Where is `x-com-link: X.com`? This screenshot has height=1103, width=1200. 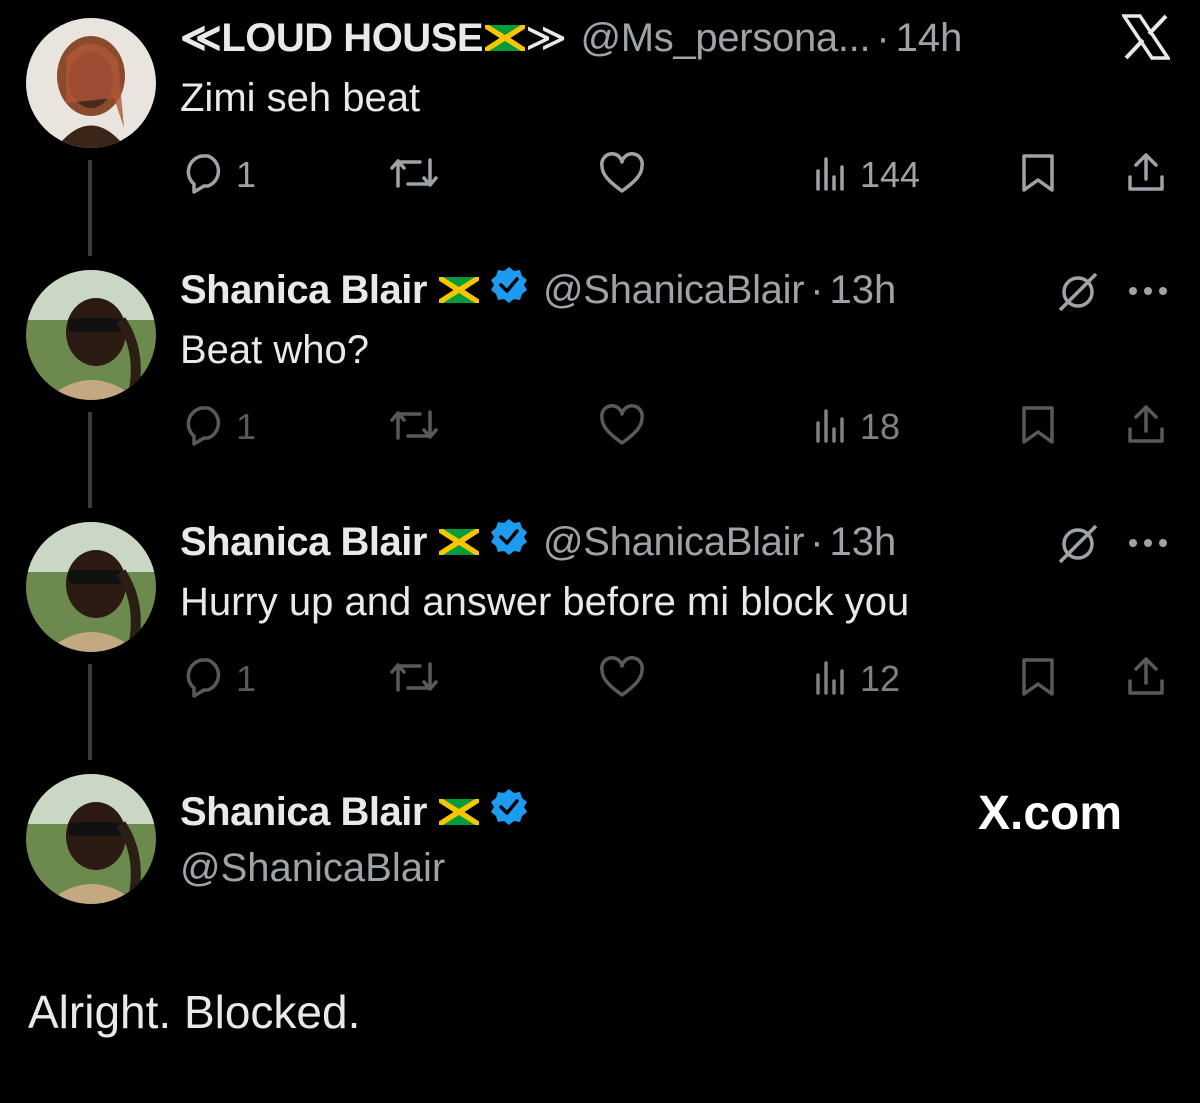 x-com-link: X.com is located at coordinates (1050, 813).